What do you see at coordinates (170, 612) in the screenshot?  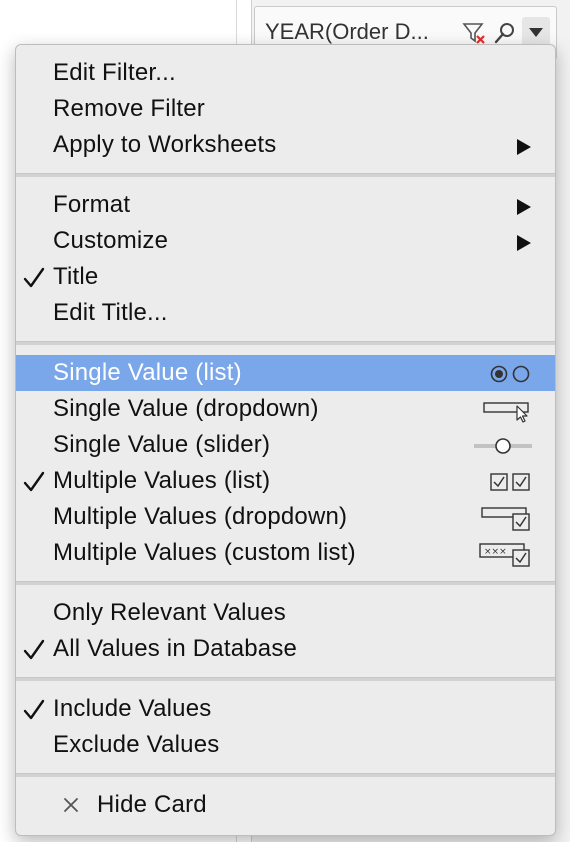 I see `menu-item-label: Only Relevant Values` at bounding box center [170, 612].